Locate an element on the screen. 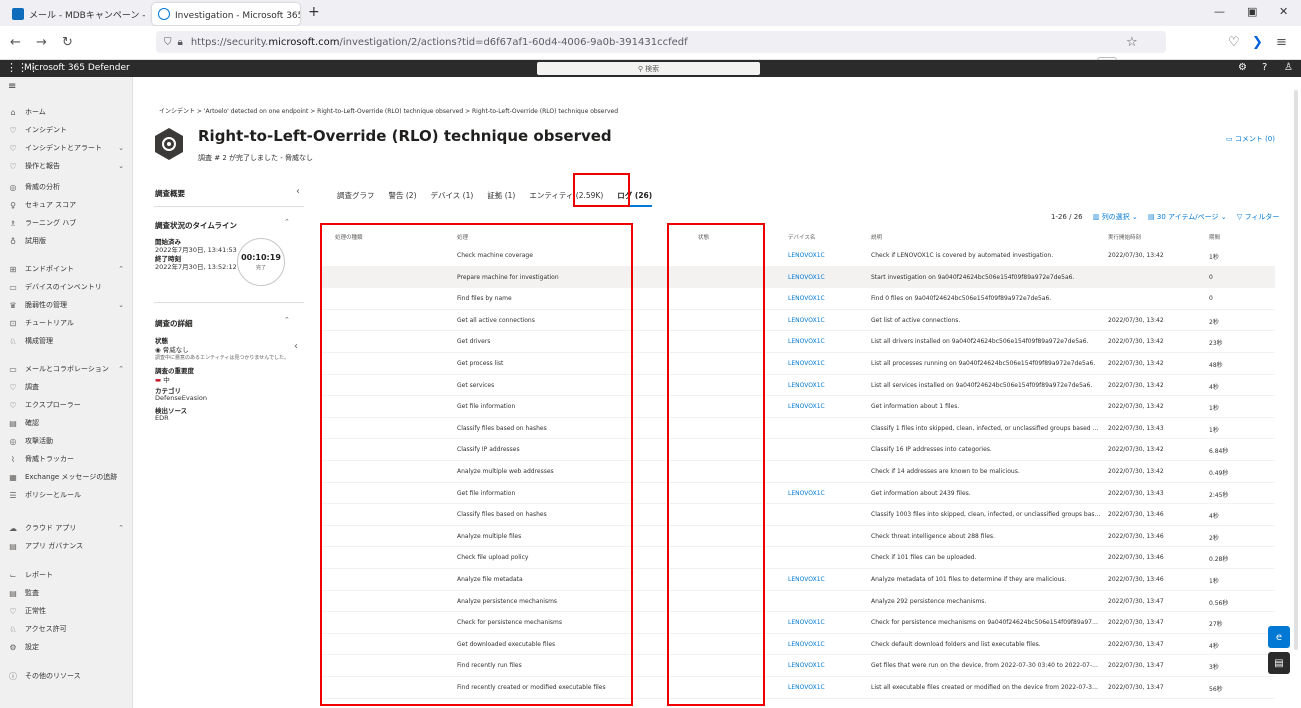 Image resolution: width=1301 pixels, height=708 pixels. nav-item: ♘ 構成管理 is located at coordinates (66, 341).